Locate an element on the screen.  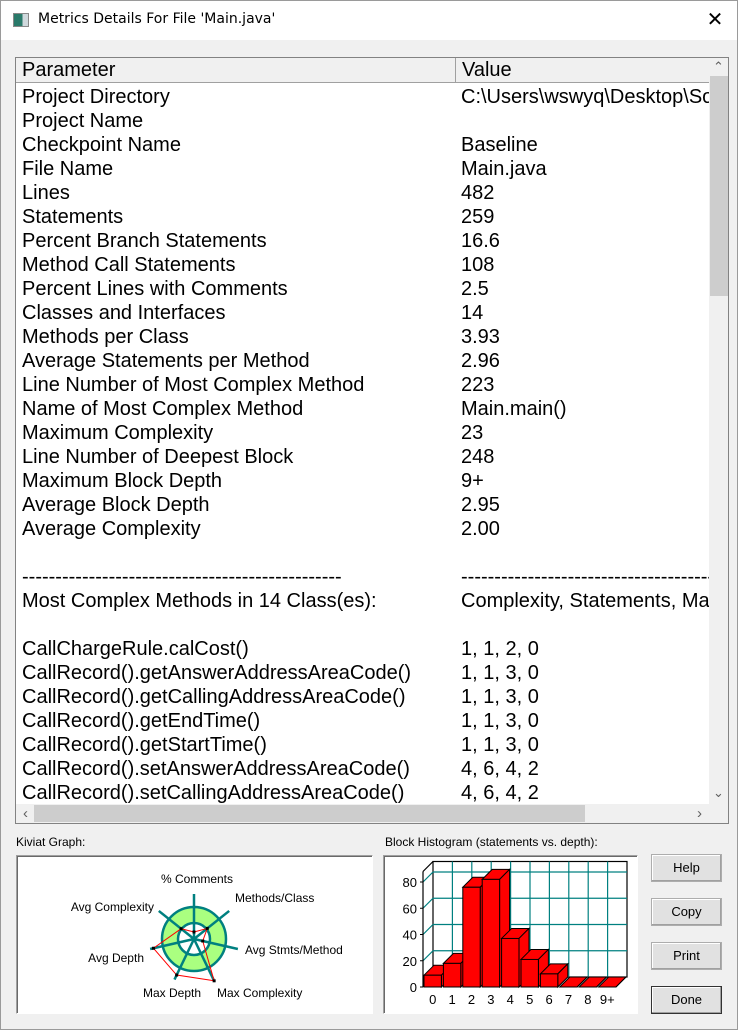
kiviat-label: Kiviat Graph: is located at coordinates (51, 842).